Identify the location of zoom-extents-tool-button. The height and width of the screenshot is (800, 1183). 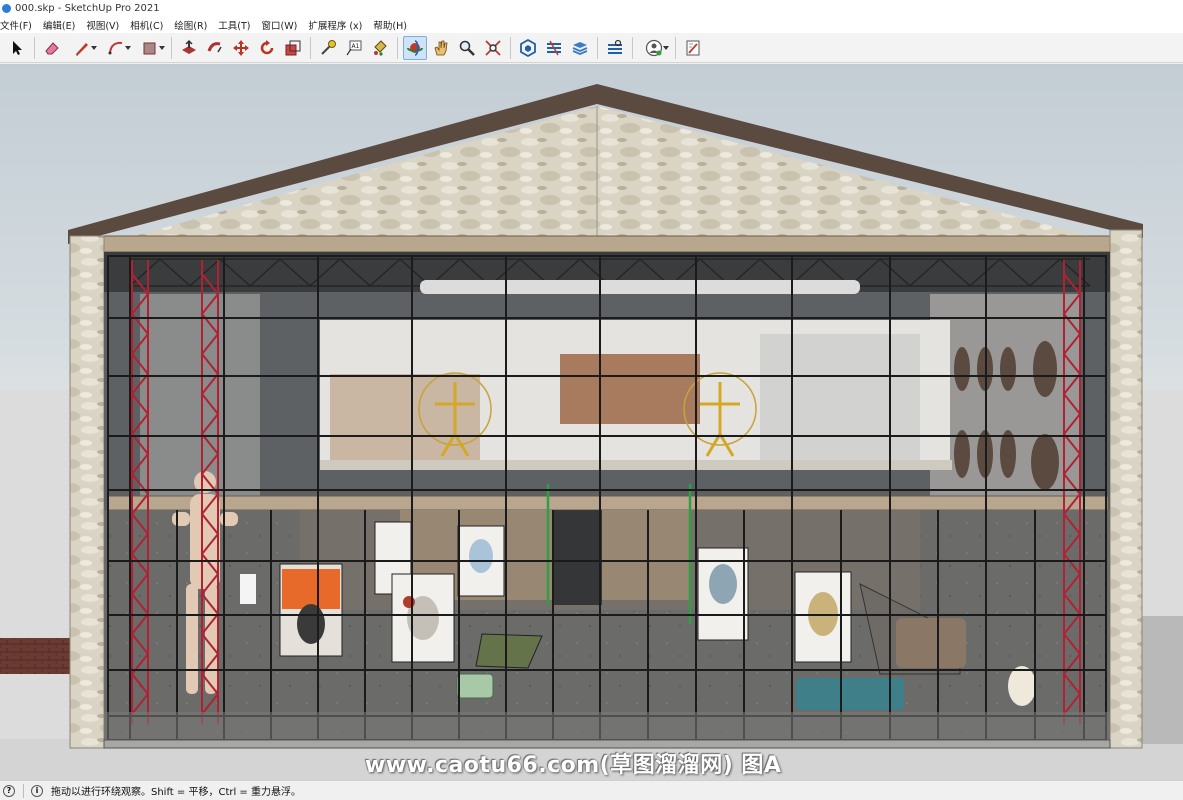
(493, 48).